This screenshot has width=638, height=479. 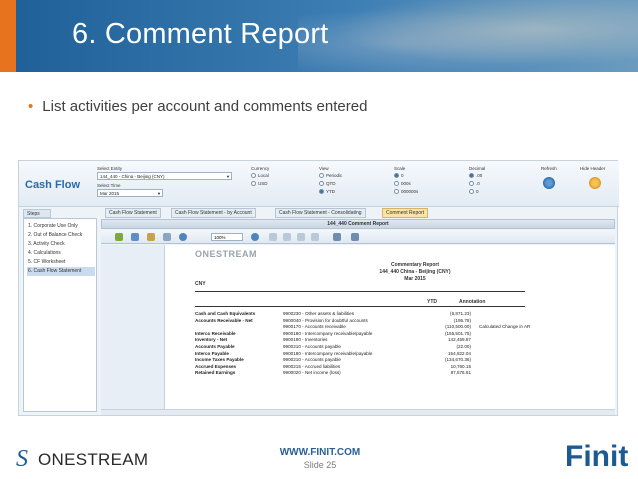 I want to click on step-item: 2. Out of Balance Check, so click(x=61, y=235).